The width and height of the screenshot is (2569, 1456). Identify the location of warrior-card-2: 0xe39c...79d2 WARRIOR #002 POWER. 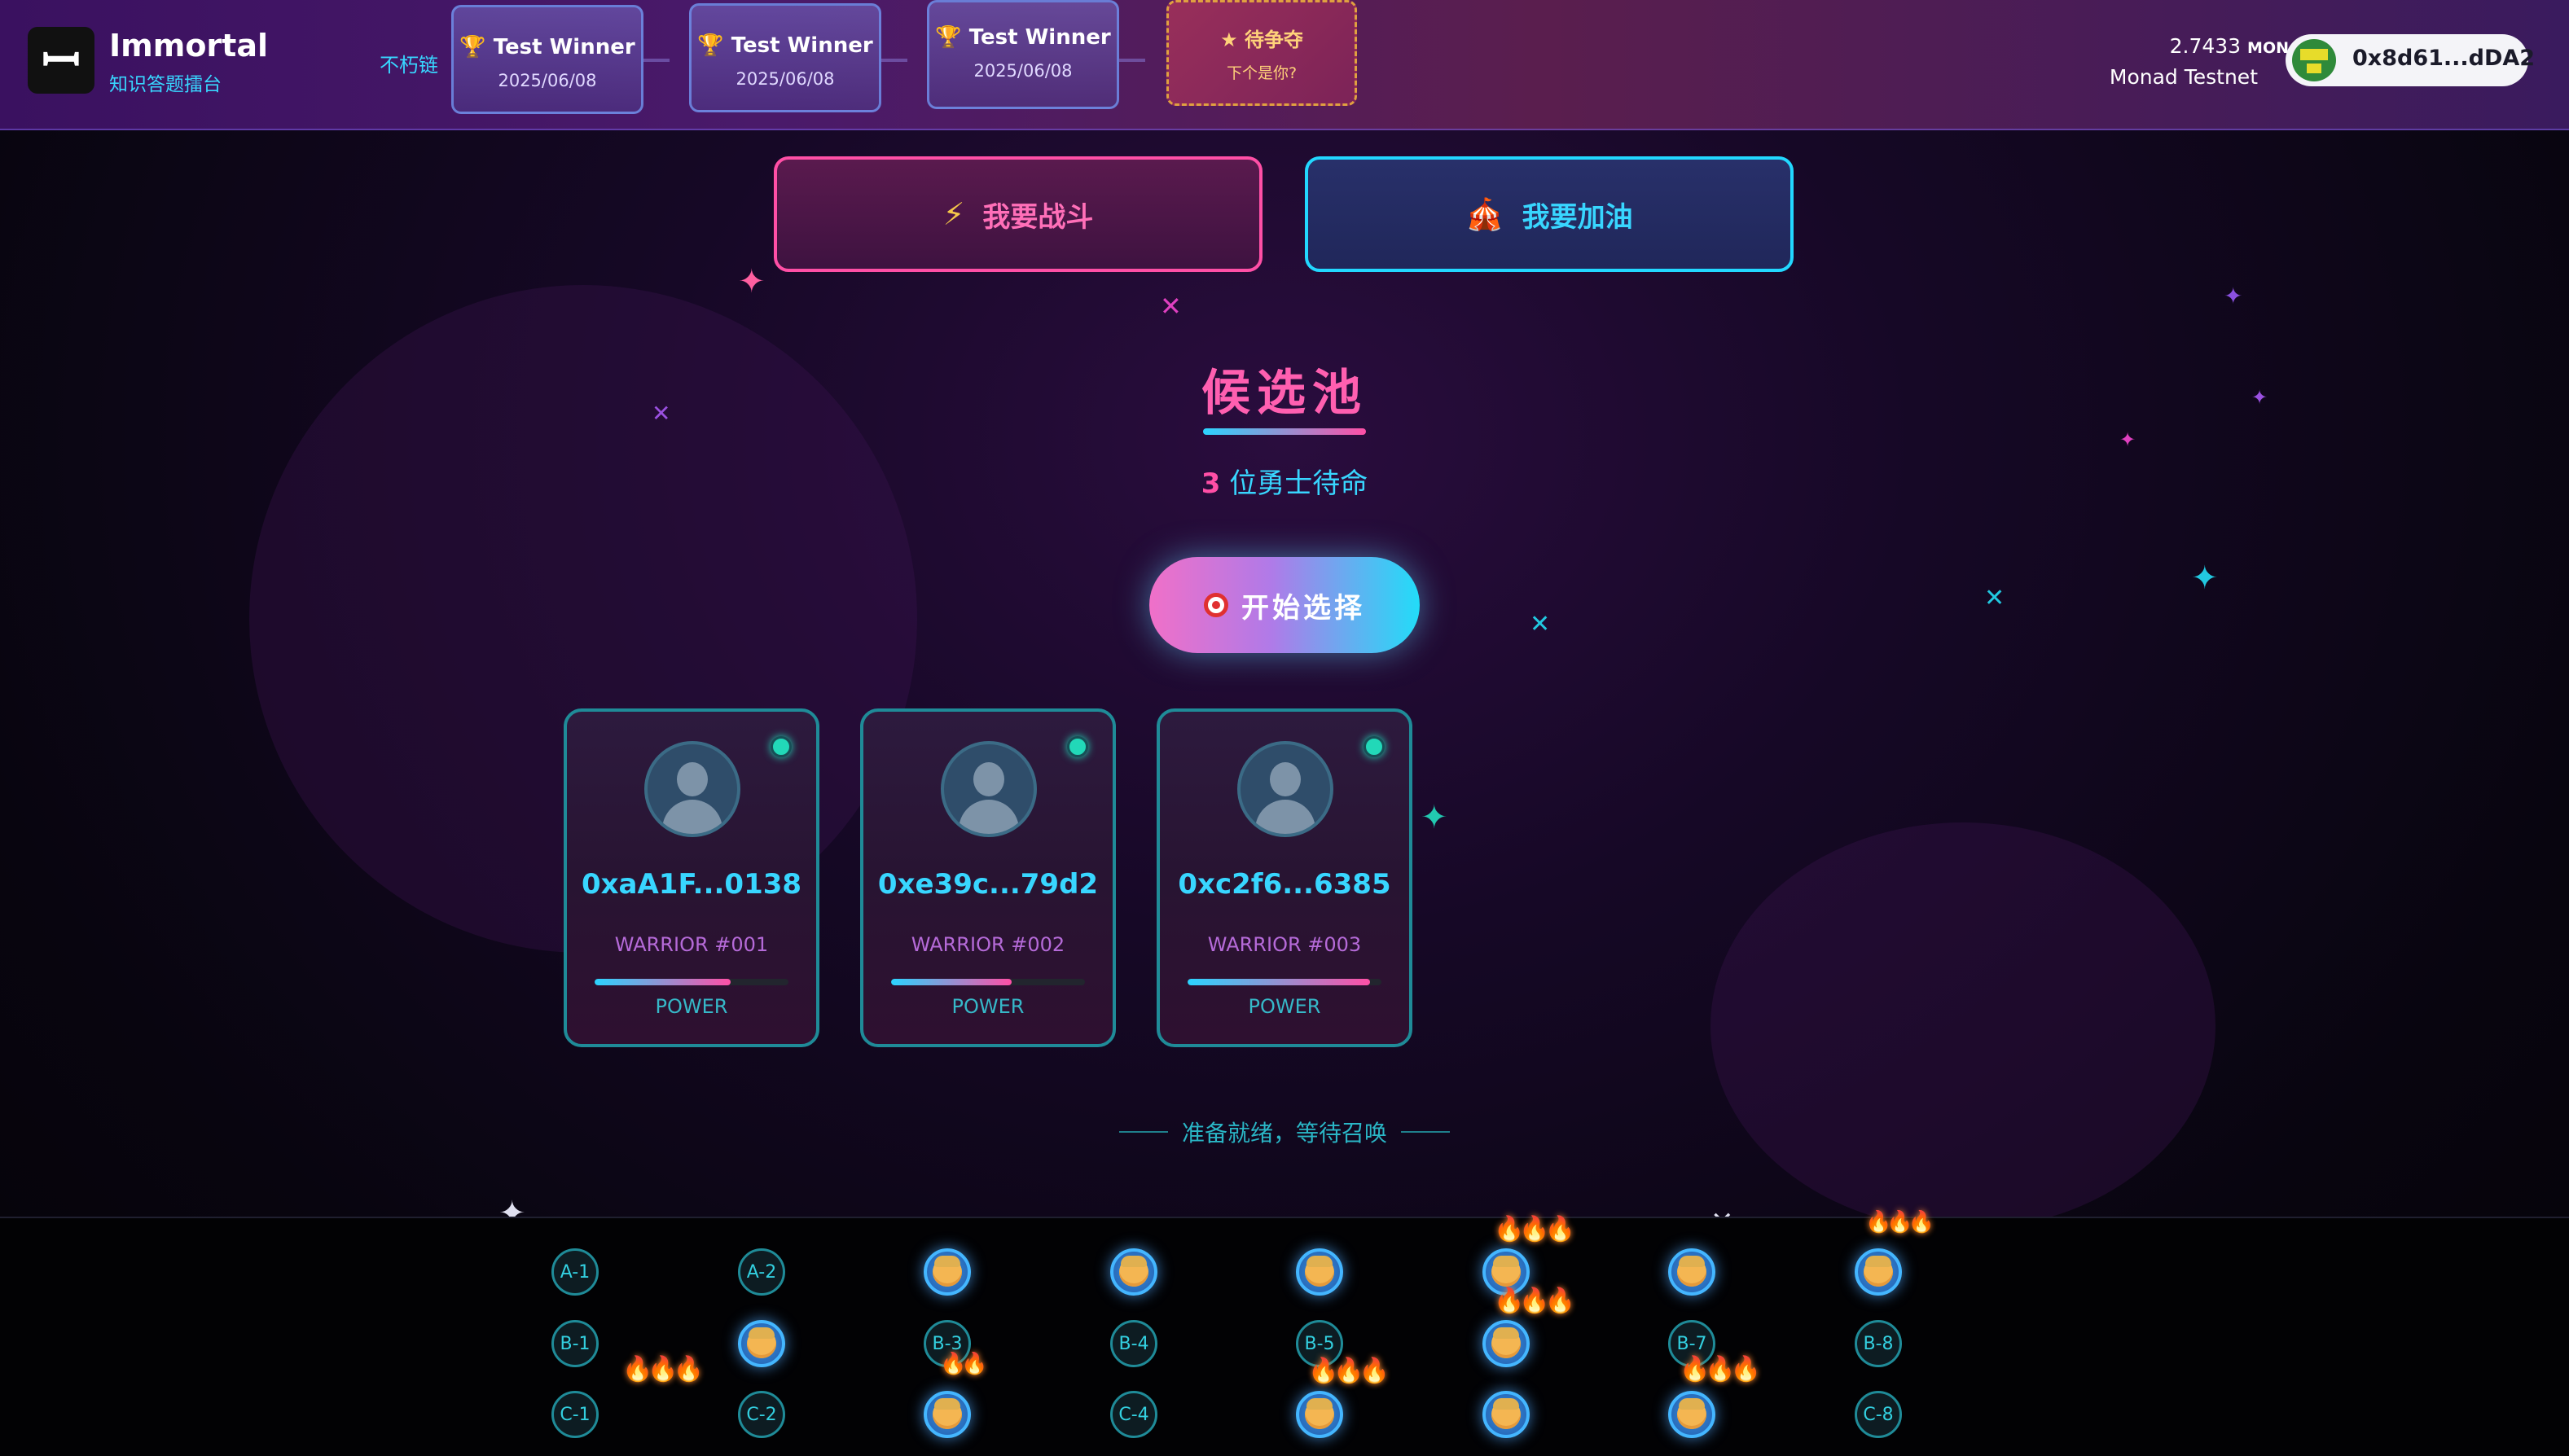
(988, 877).